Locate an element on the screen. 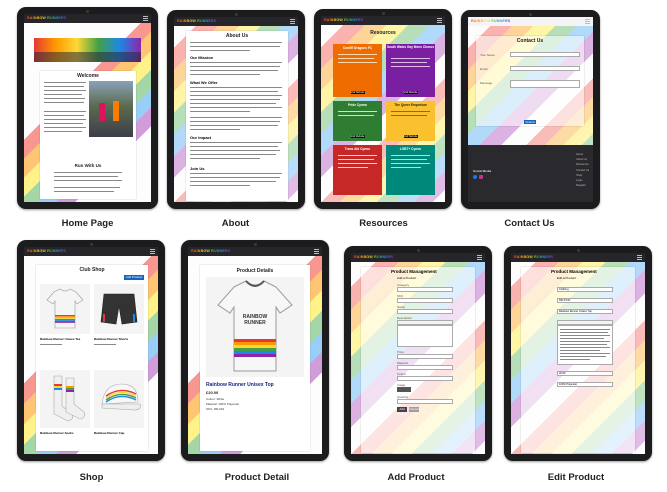  resource-card-title: LGBT+ Cymru is located at coordinates (410, 149).